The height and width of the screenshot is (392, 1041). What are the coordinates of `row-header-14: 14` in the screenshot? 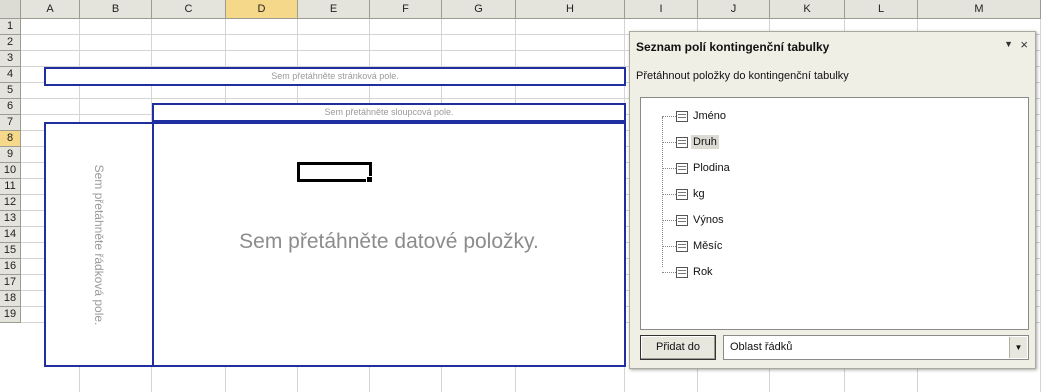 It's located at (10, 235).